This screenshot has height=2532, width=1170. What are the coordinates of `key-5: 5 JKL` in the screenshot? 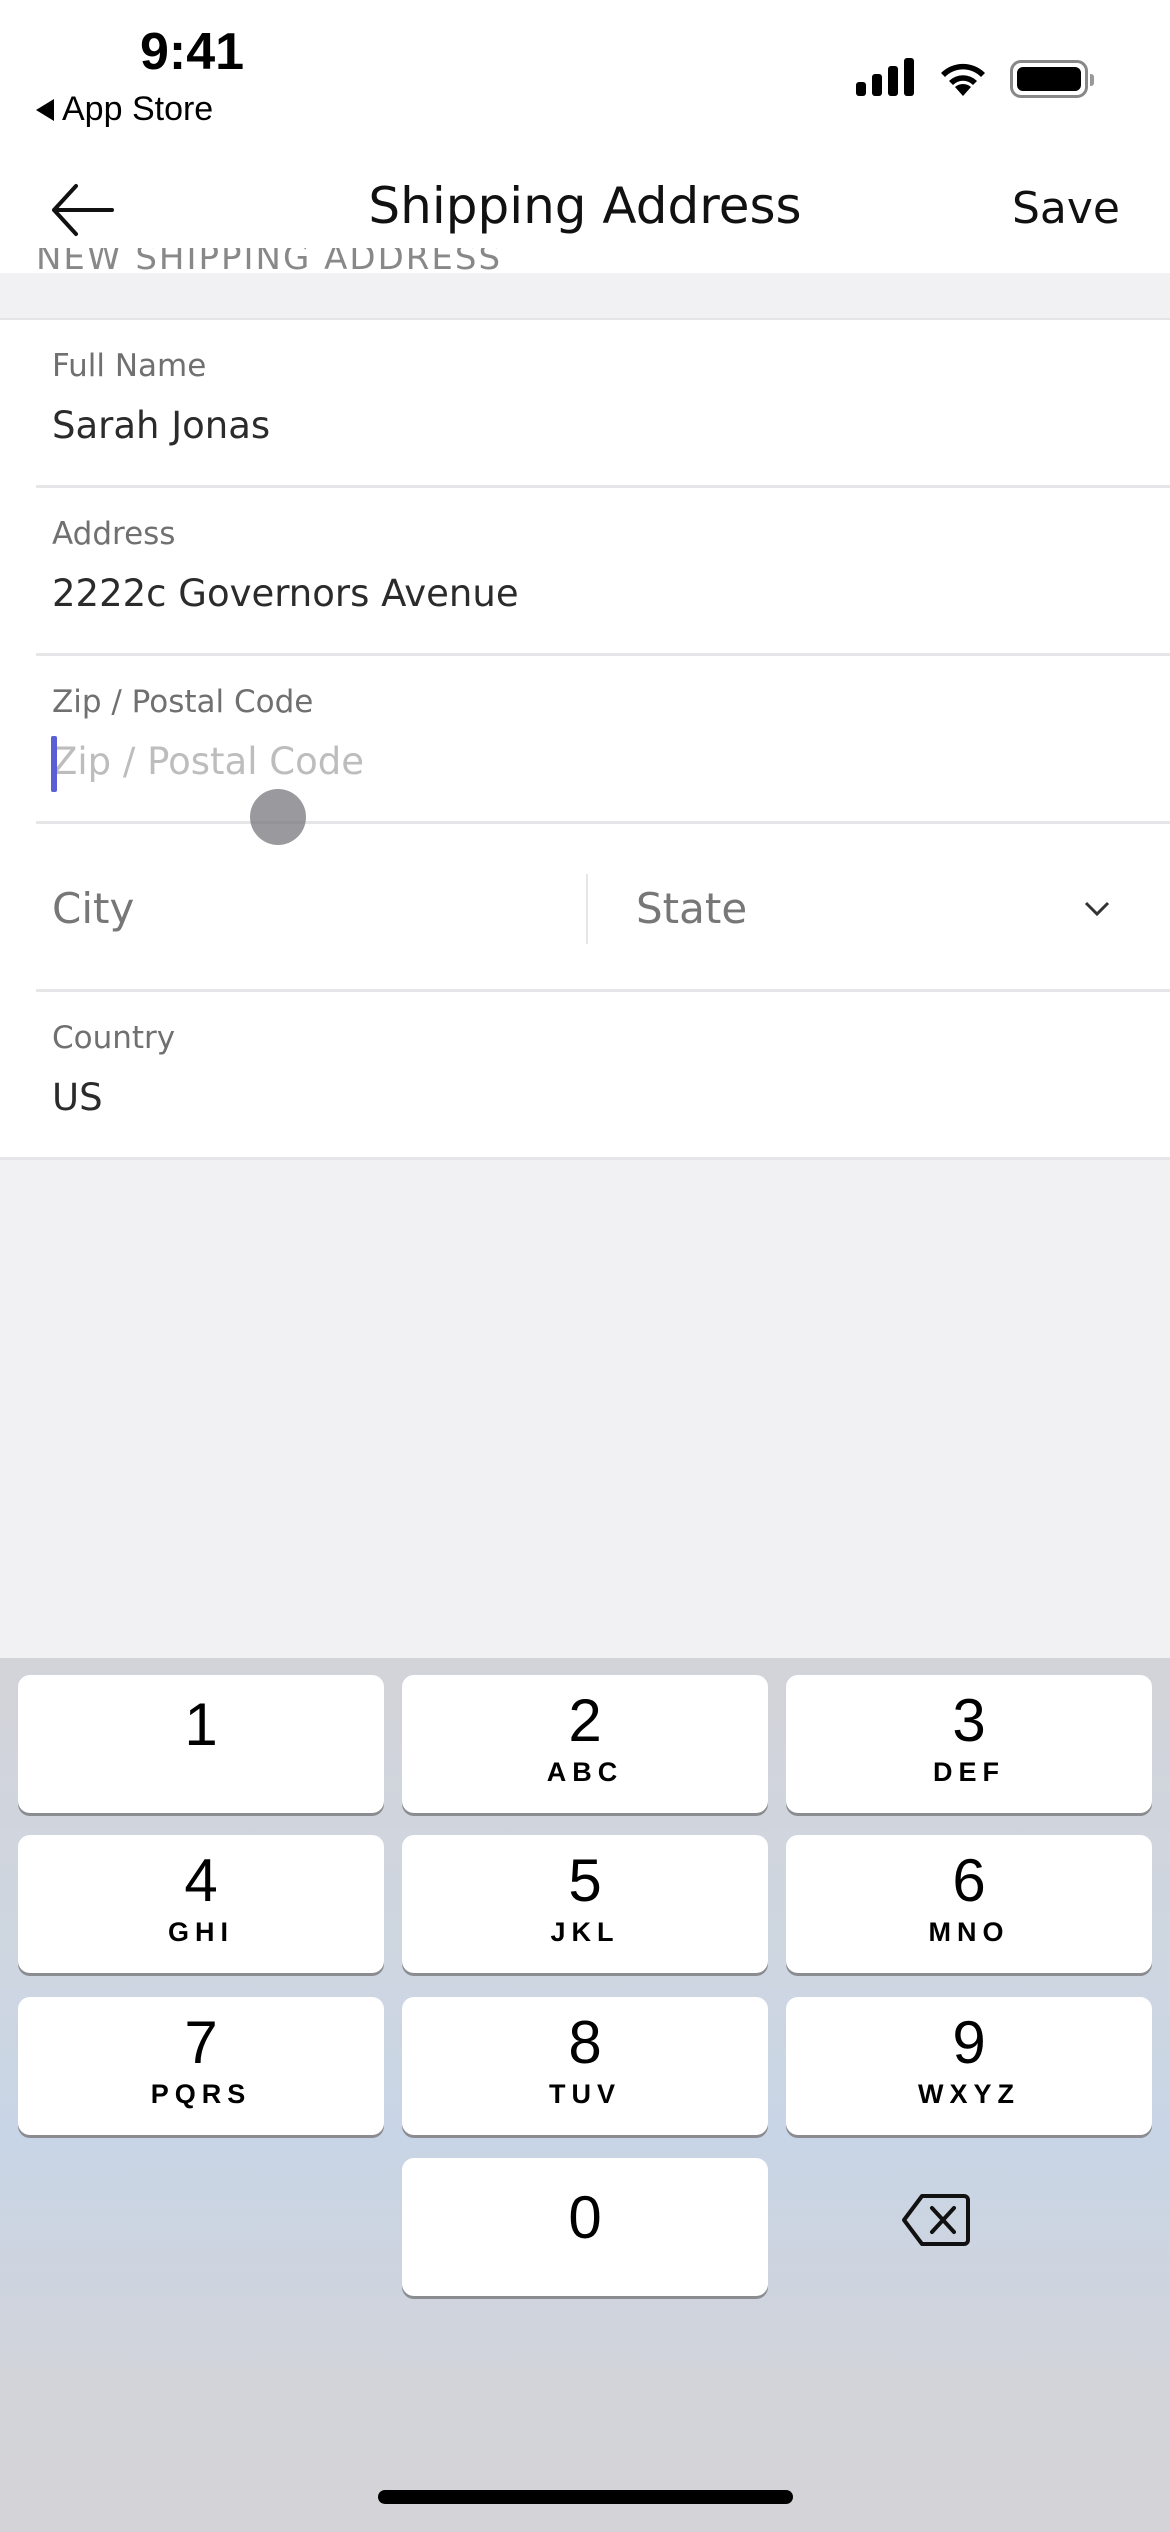 It's located at (585, 1904).